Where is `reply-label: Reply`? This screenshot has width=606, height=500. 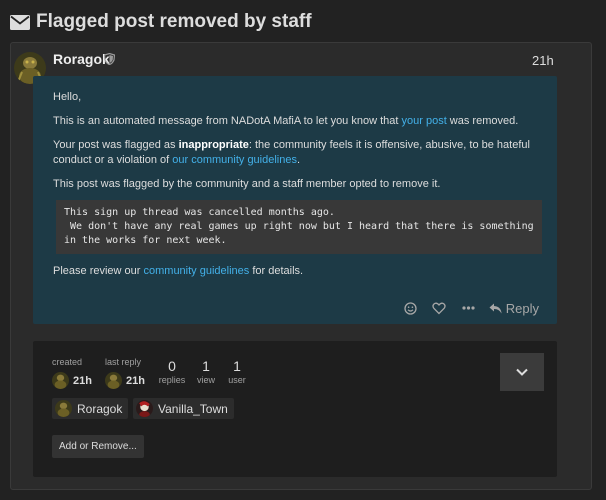
reply-label: Reply is located at coordinates (522, 308).